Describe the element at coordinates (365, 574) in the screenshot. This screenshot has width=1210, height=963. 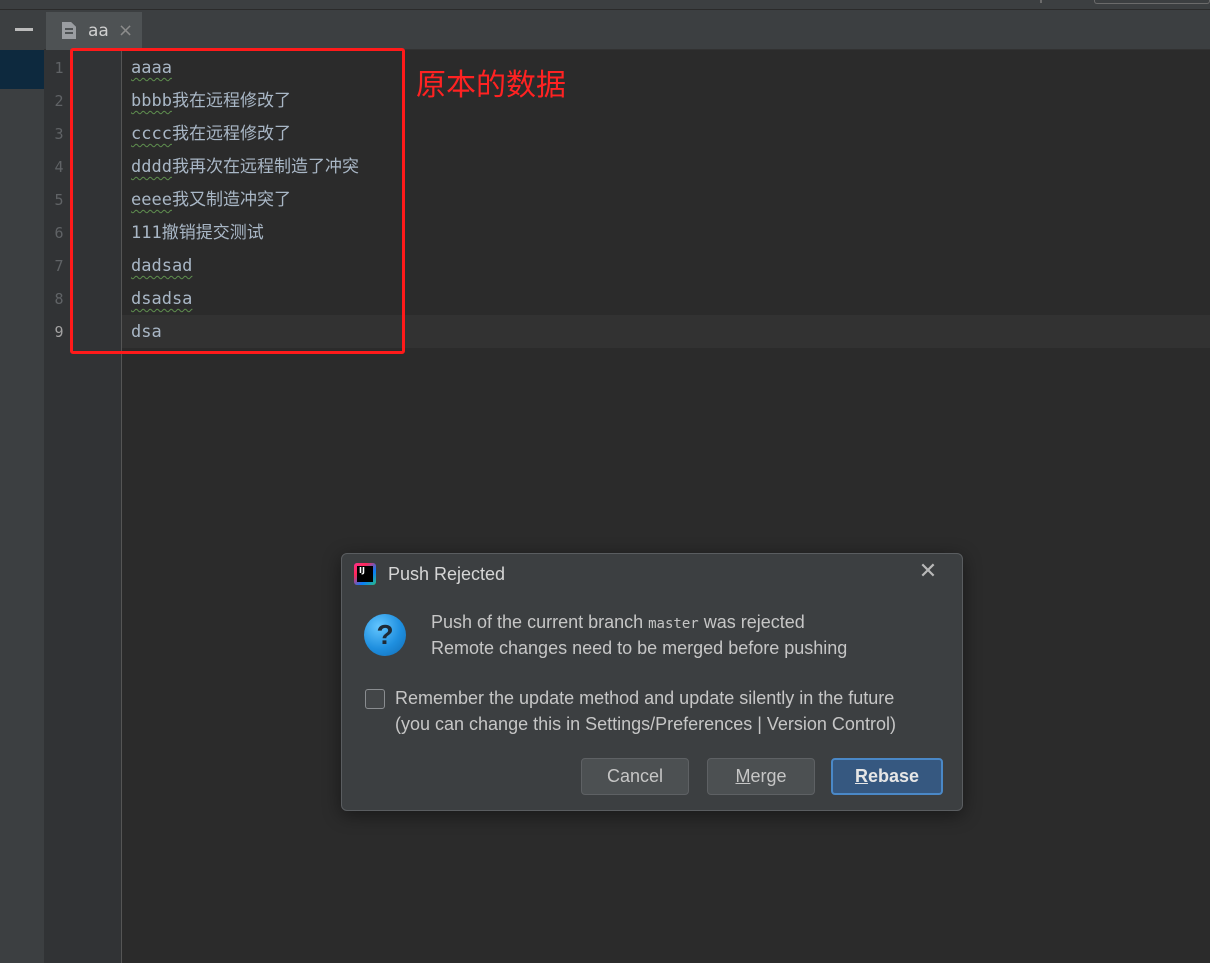
I see `intellij-logo-icon` at that location.